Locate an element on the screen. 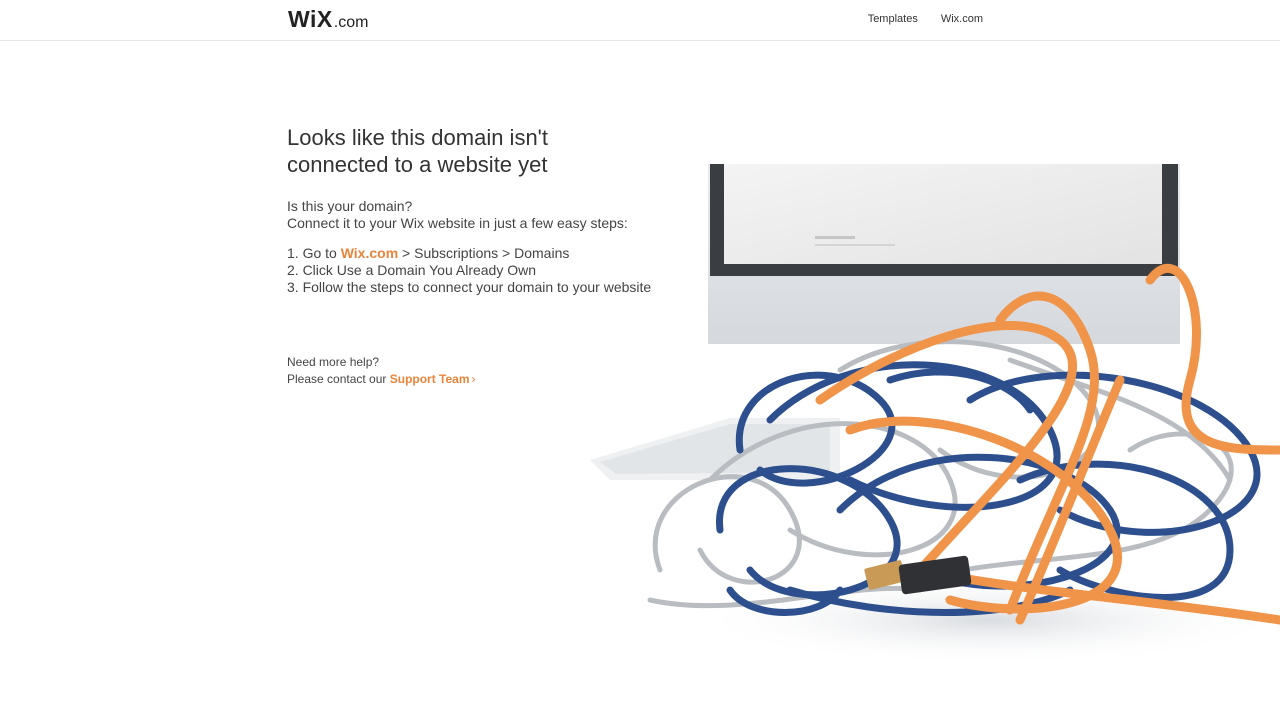 Image resolution: width=1280 pixels, height=720 pixels. wix-logo: WiX .com is located at coordinates (328, 19).